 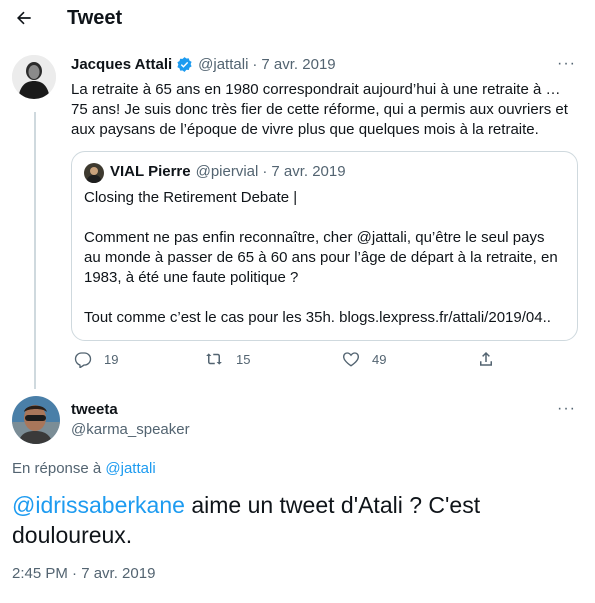 What do you see at coordinates (286, 362) in the screenshot?
I see `tweet-actions: 19 15 49` at bounding box center [286, 362].